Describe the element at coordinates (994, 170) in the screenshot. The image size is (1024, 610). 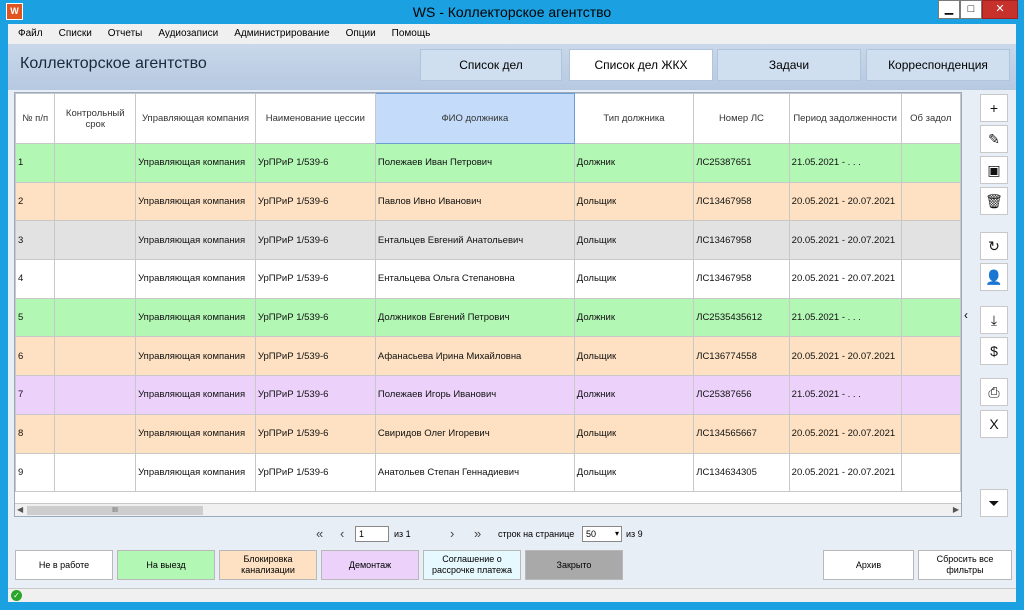
I see `archive-icon: ▣` at that location.